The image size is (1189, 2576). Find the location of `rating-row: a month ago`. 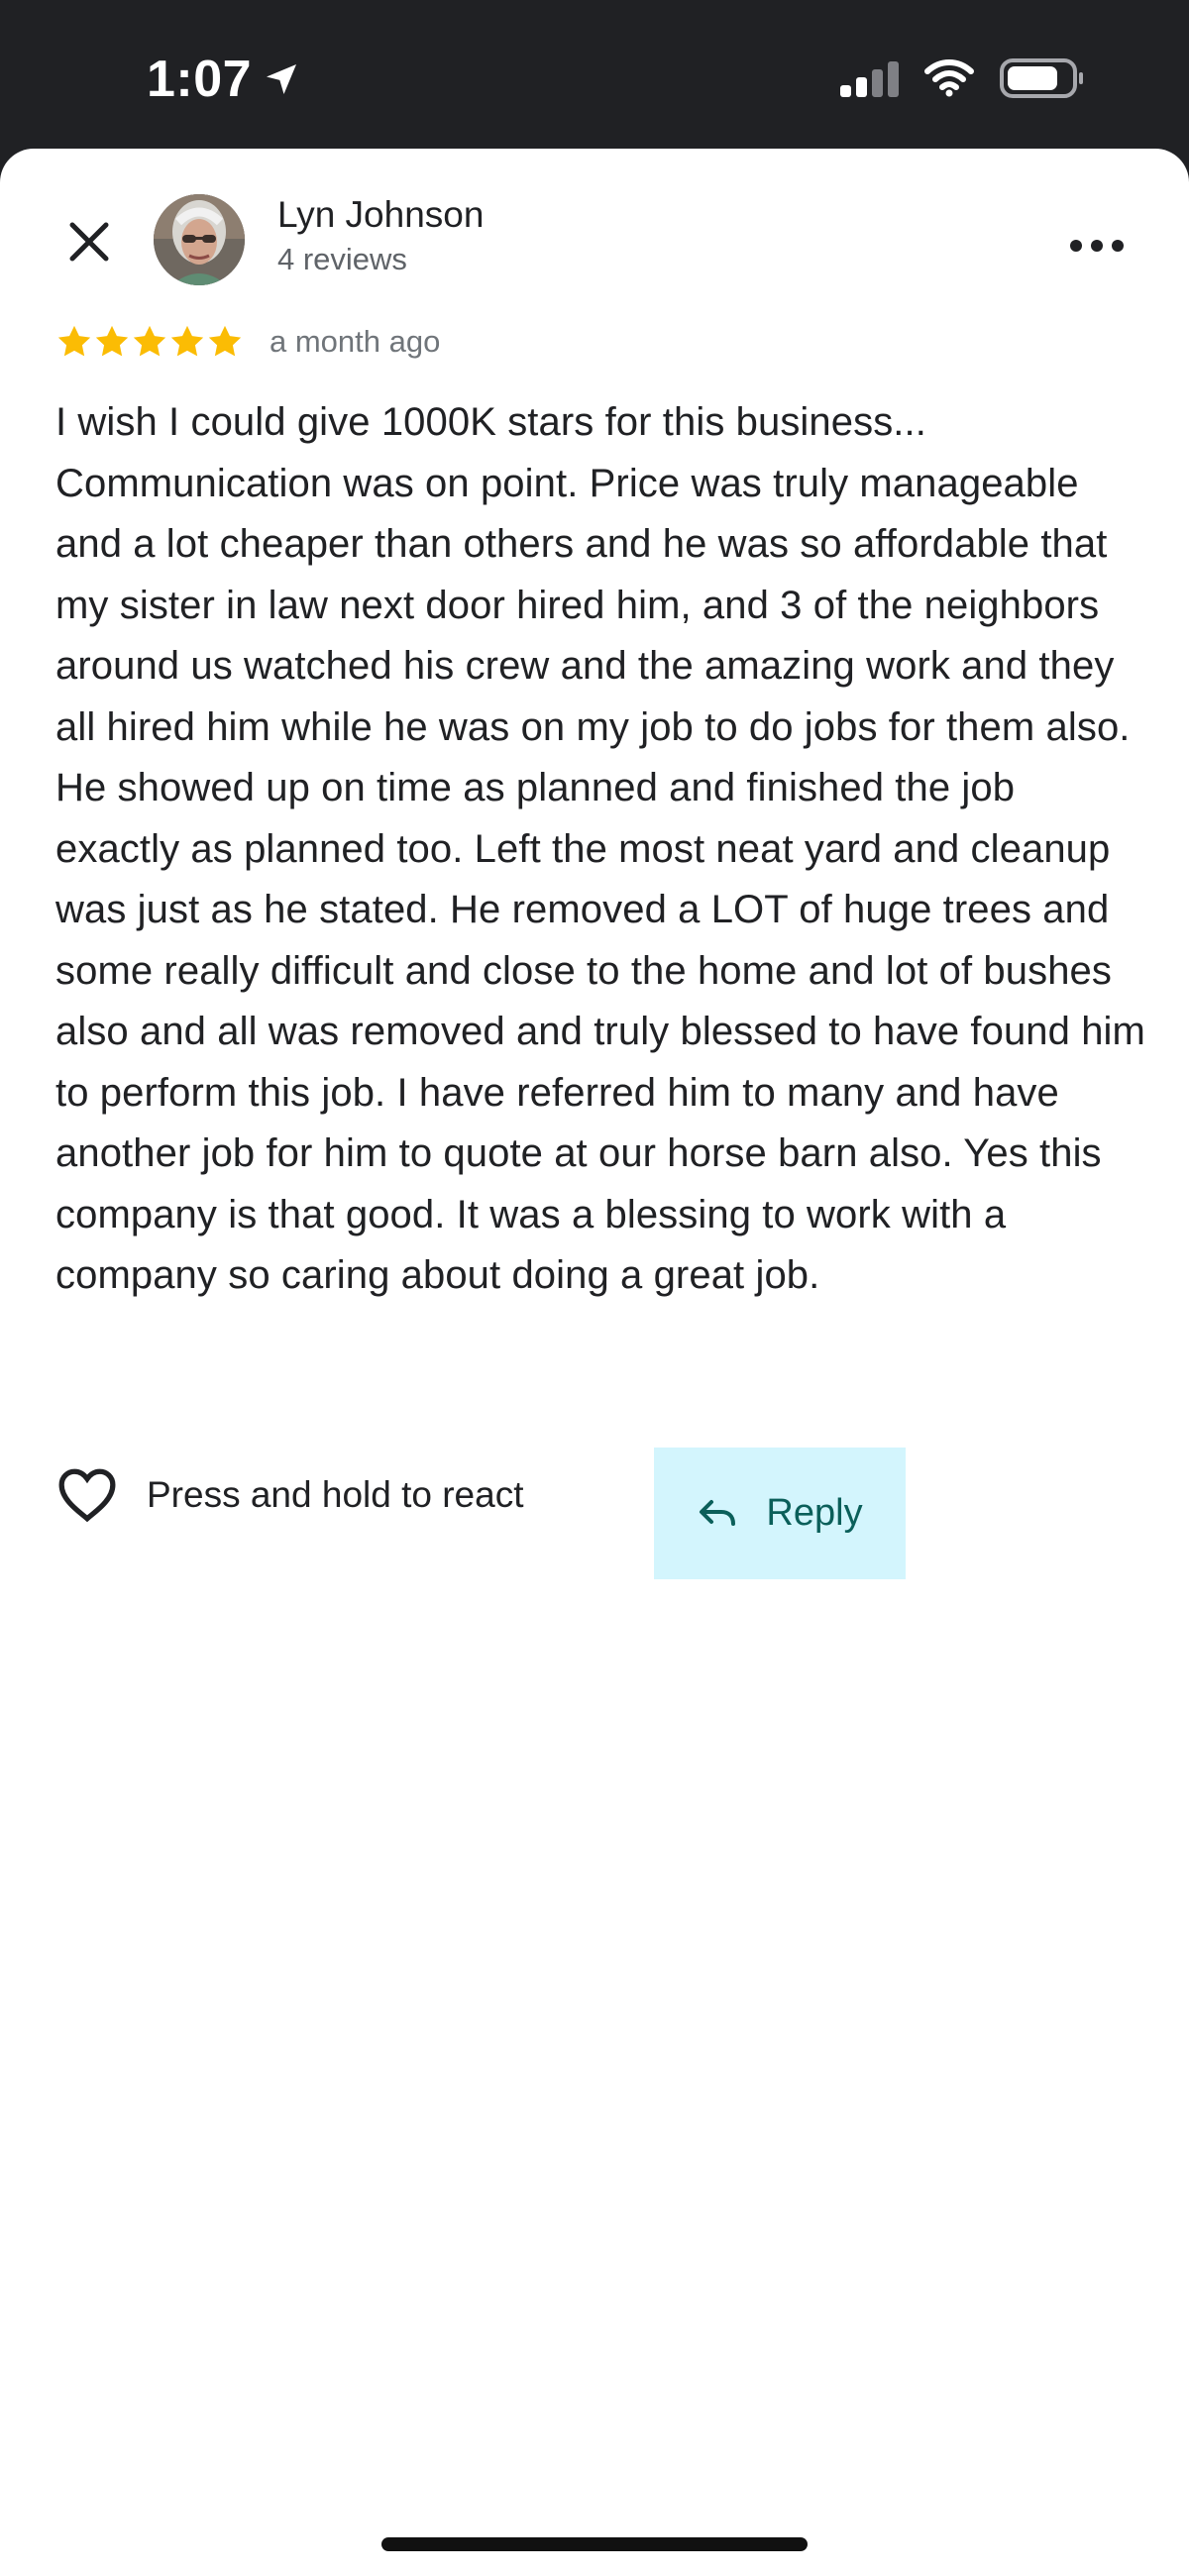

rating-row: a month ago is located at coordinates (248, 342).